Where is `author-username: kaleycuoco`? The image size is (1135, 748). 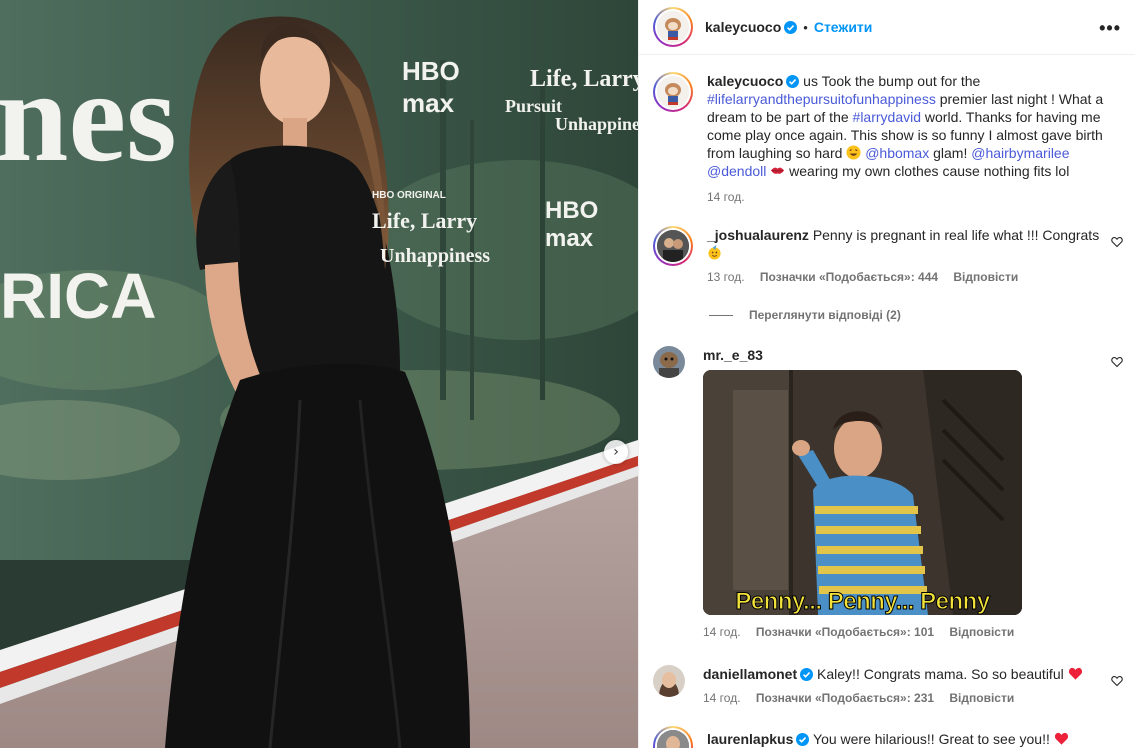 author-username: kaleycuoco is located at coordinates (743, 27).